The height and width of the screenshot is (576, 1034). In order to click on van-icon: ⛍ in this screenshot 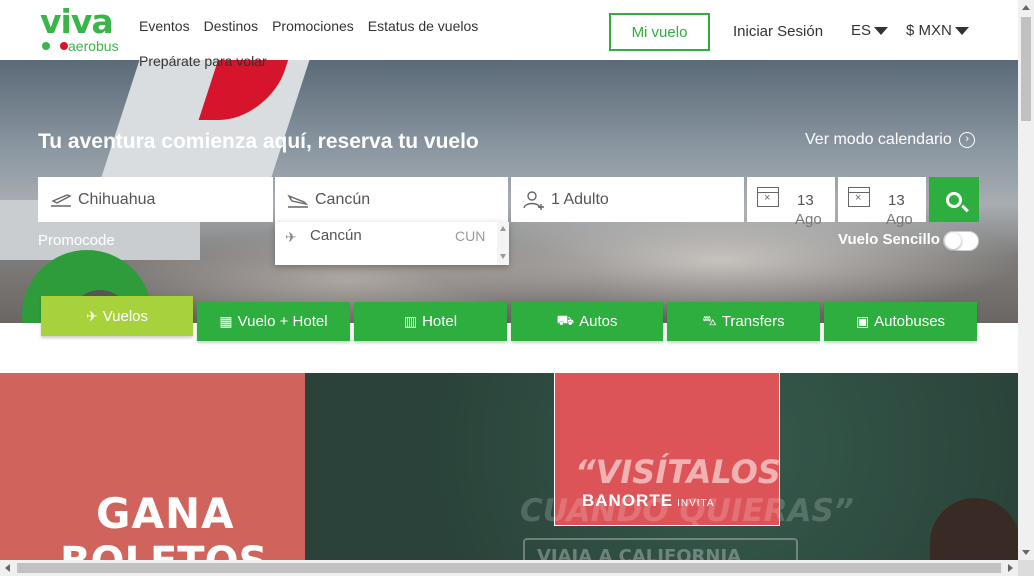, I will do `click(709, 320)`.